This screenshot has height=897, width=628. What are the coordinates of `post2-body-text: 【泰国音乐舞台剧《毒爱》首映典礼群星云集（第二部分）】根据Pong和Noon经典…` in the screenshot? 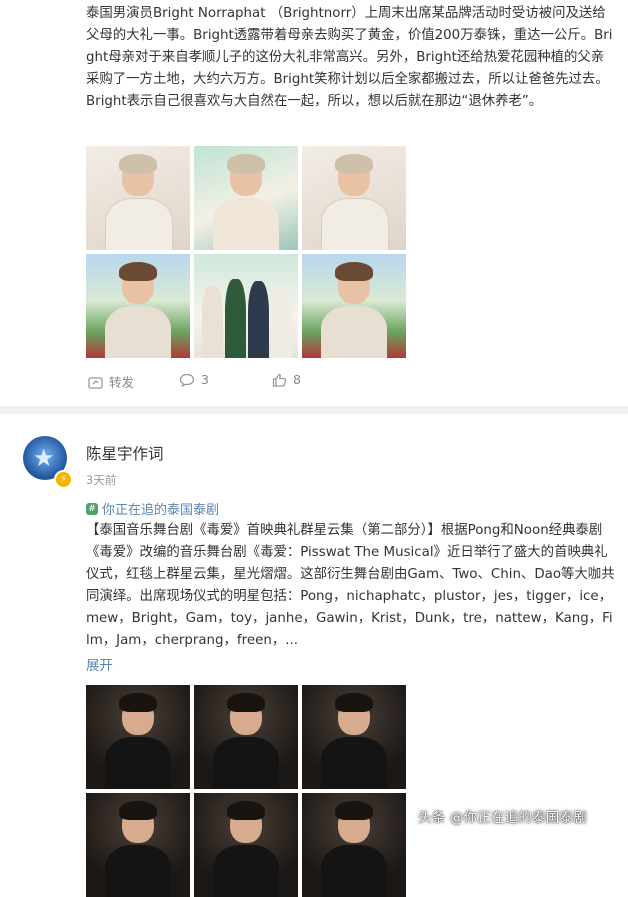 It's located at (350, 585).